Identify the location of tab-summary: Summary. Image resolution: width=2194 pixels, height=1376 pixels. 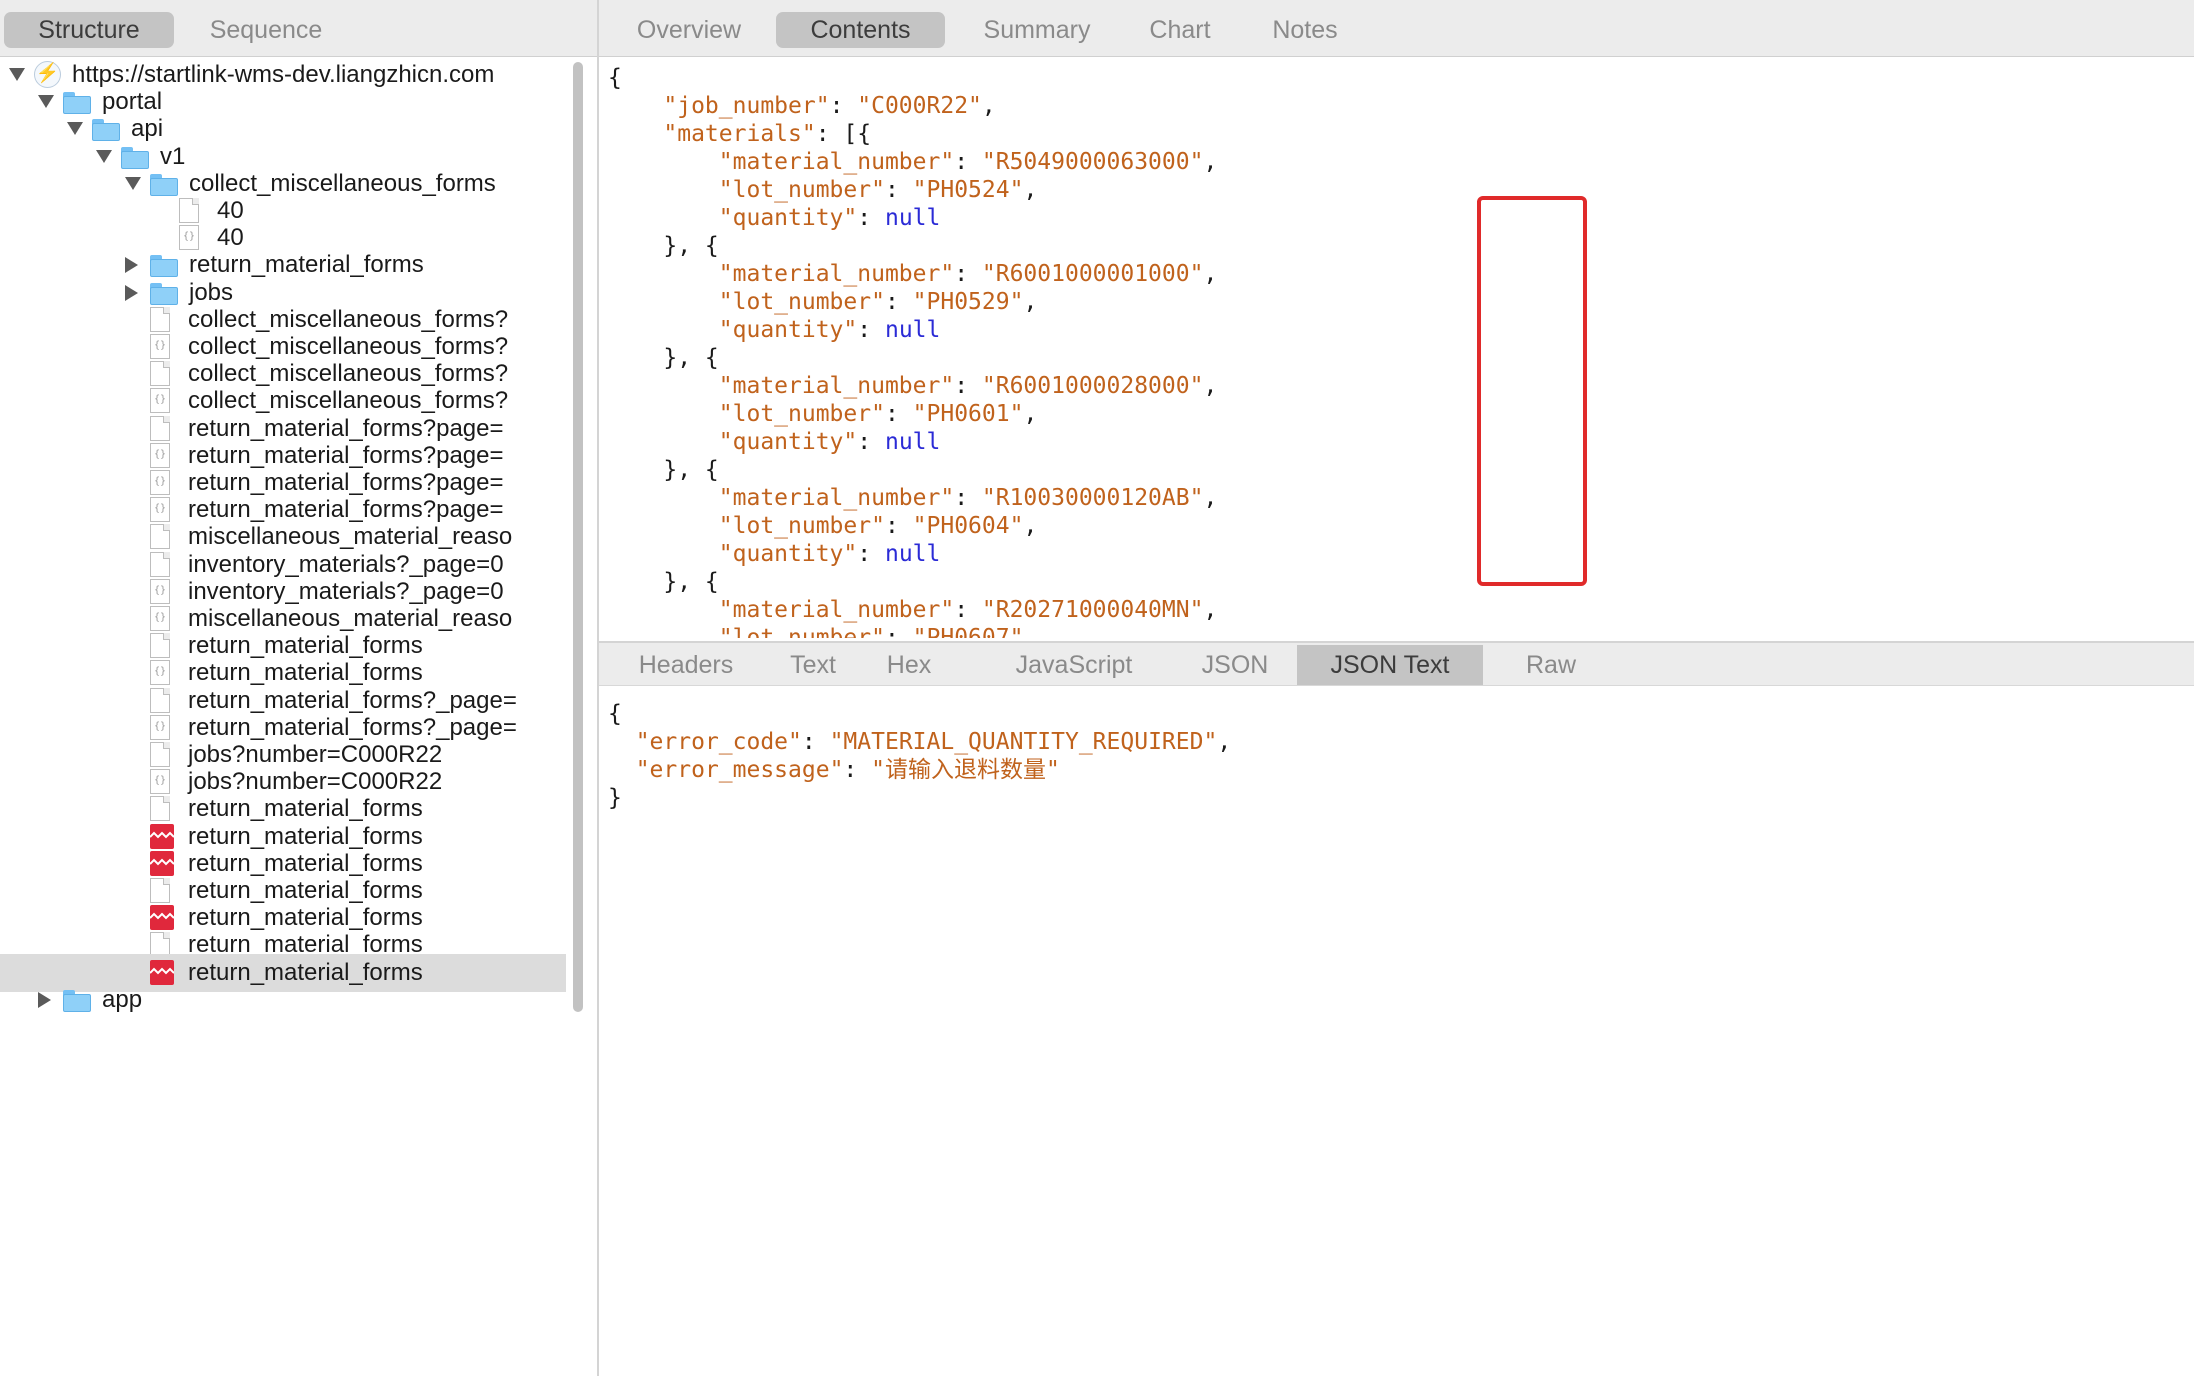
(1037, 30).